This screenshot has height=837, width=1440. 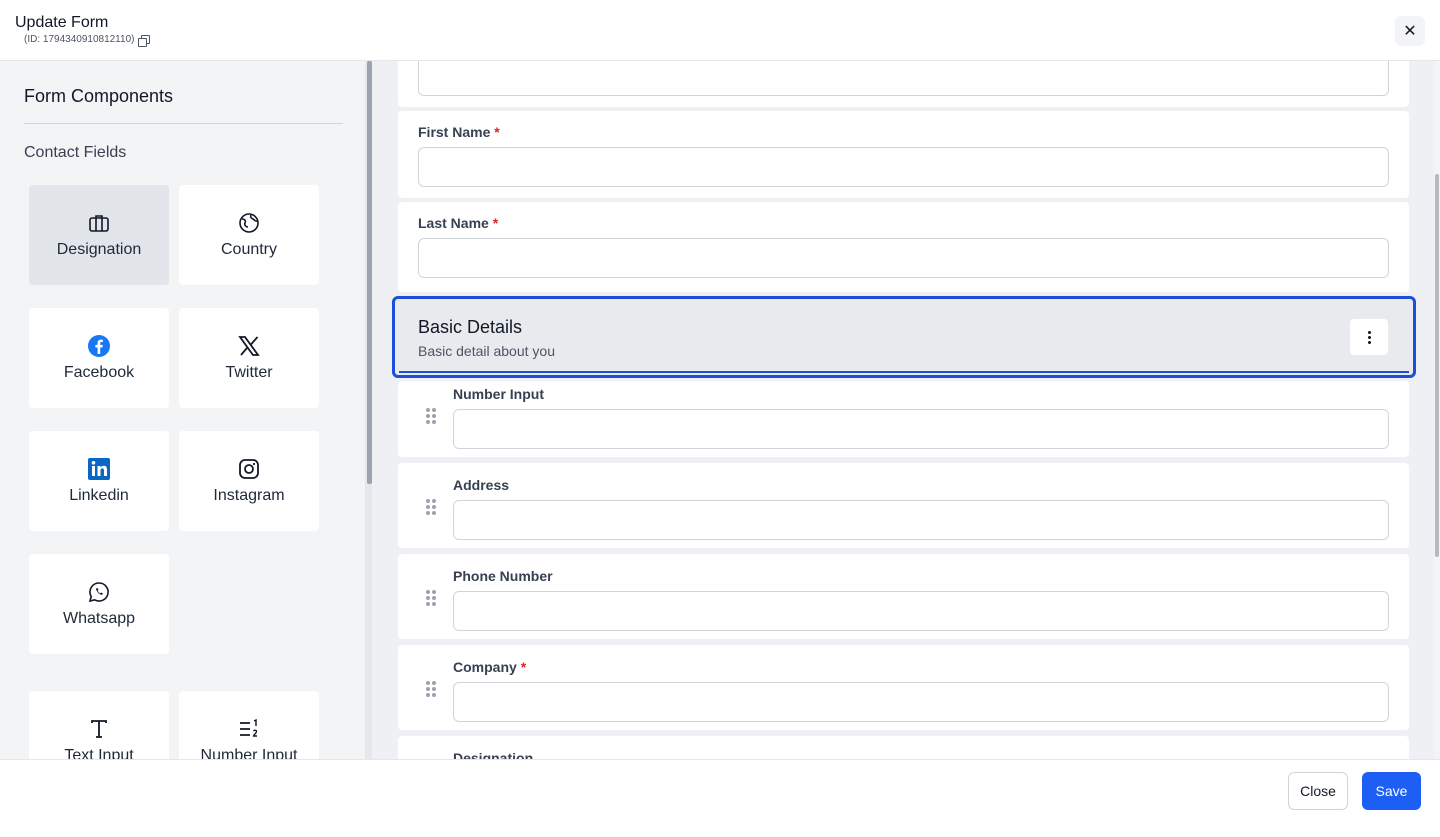 What do you see at coordinates (470, 327) in the screenshot?
I see `section-title: Basic Details` at bounding box center [470, 327].